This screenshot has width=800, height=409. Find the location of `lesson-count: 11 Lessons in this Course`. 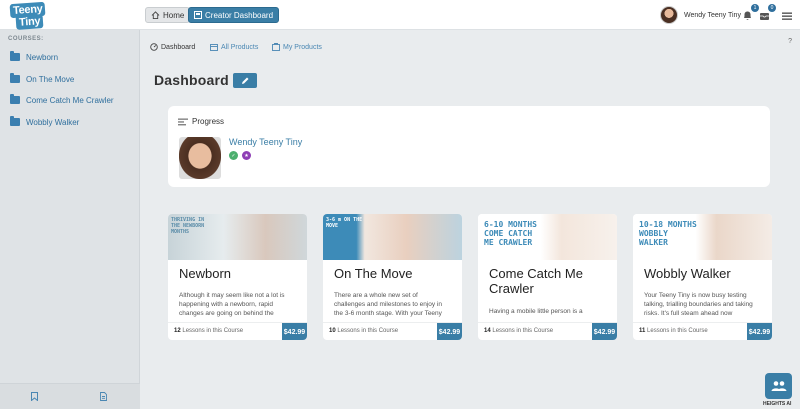

lesson-count: 11 Lessons in this Course is located at coordinates (673, 331).